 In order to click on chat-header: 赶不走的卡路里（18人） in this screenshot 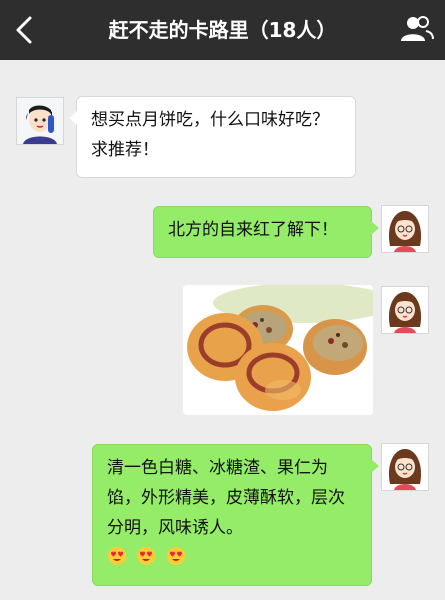, I will do `click(222, 30)`.